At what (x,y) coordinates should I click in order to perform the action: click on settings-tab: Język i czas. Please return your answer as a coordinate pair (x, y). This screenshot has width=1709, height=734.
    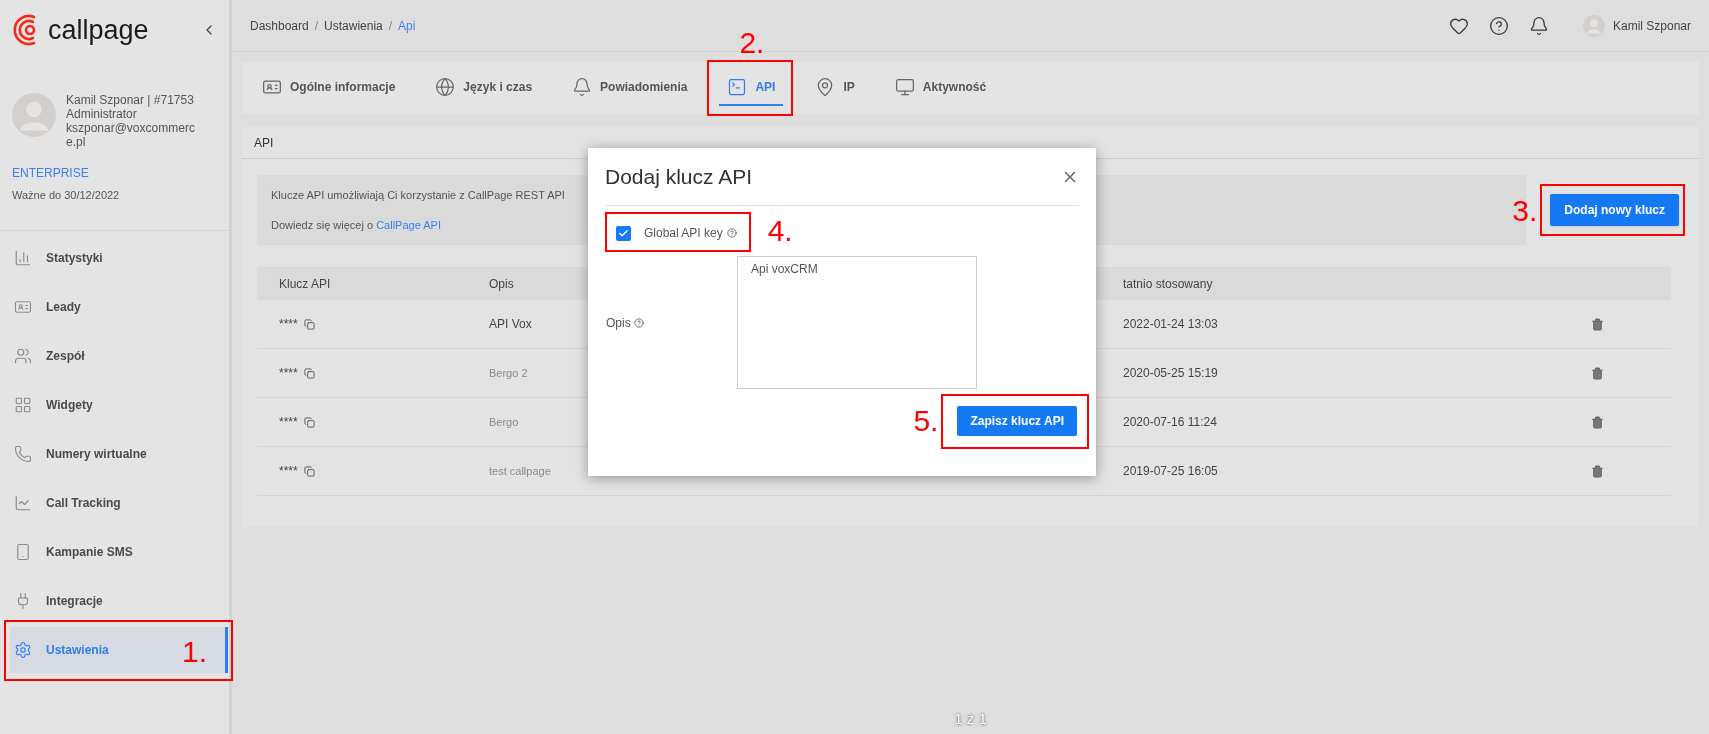
    Looking at the image, I should click on (484, 88).